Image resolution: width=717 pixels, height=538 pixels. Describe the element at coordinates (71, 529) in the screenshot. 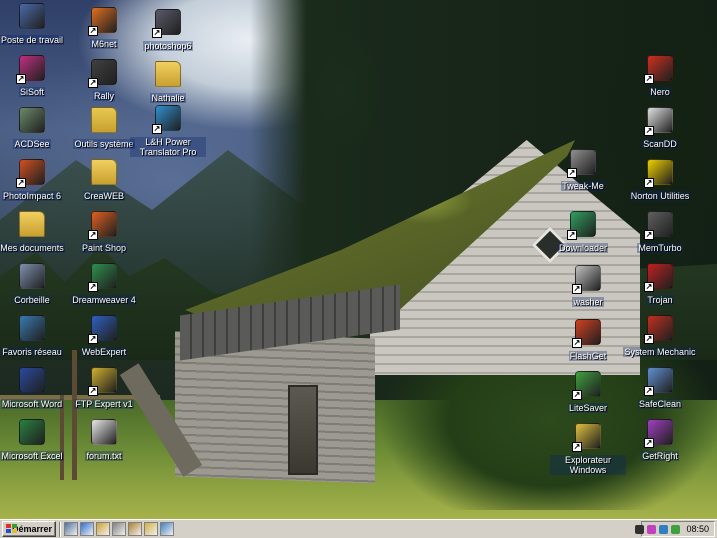

I see `show-desktop-icon` at that location.